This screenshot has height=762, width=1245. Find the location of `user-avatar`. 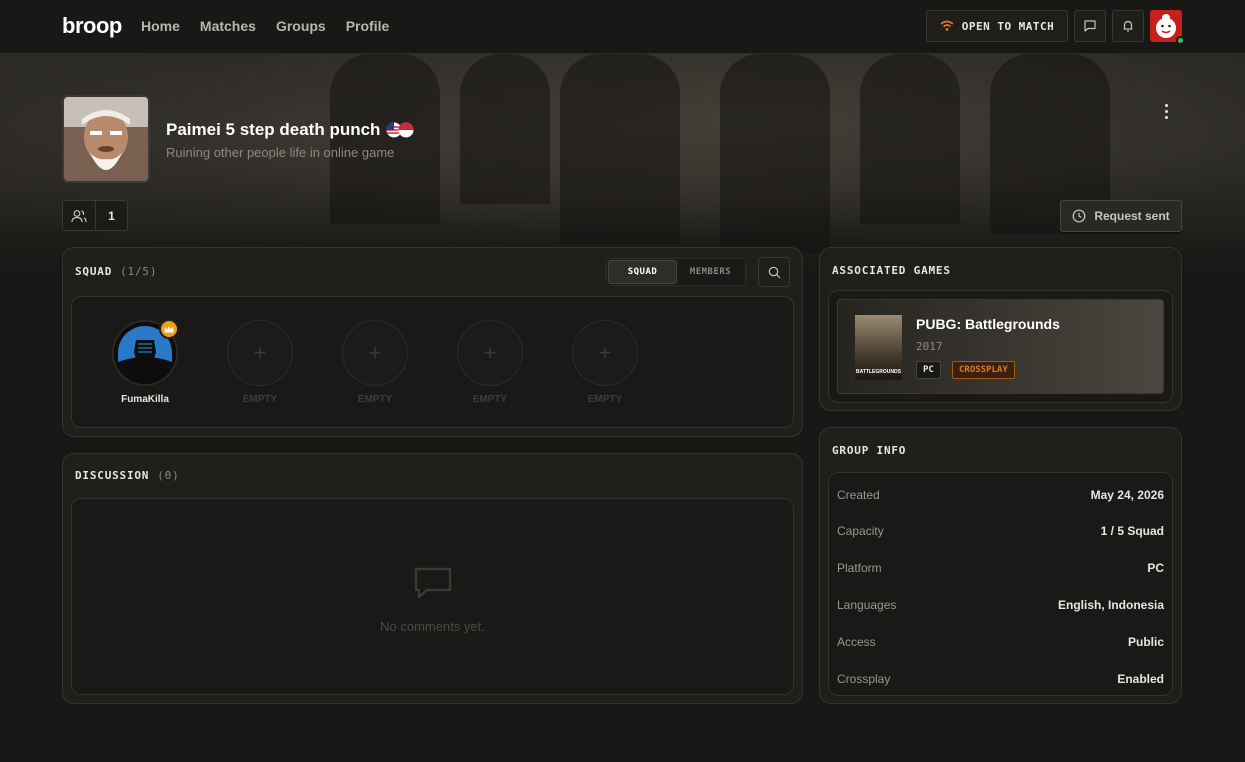

user-avatar is located at coordinates (1167, 27).